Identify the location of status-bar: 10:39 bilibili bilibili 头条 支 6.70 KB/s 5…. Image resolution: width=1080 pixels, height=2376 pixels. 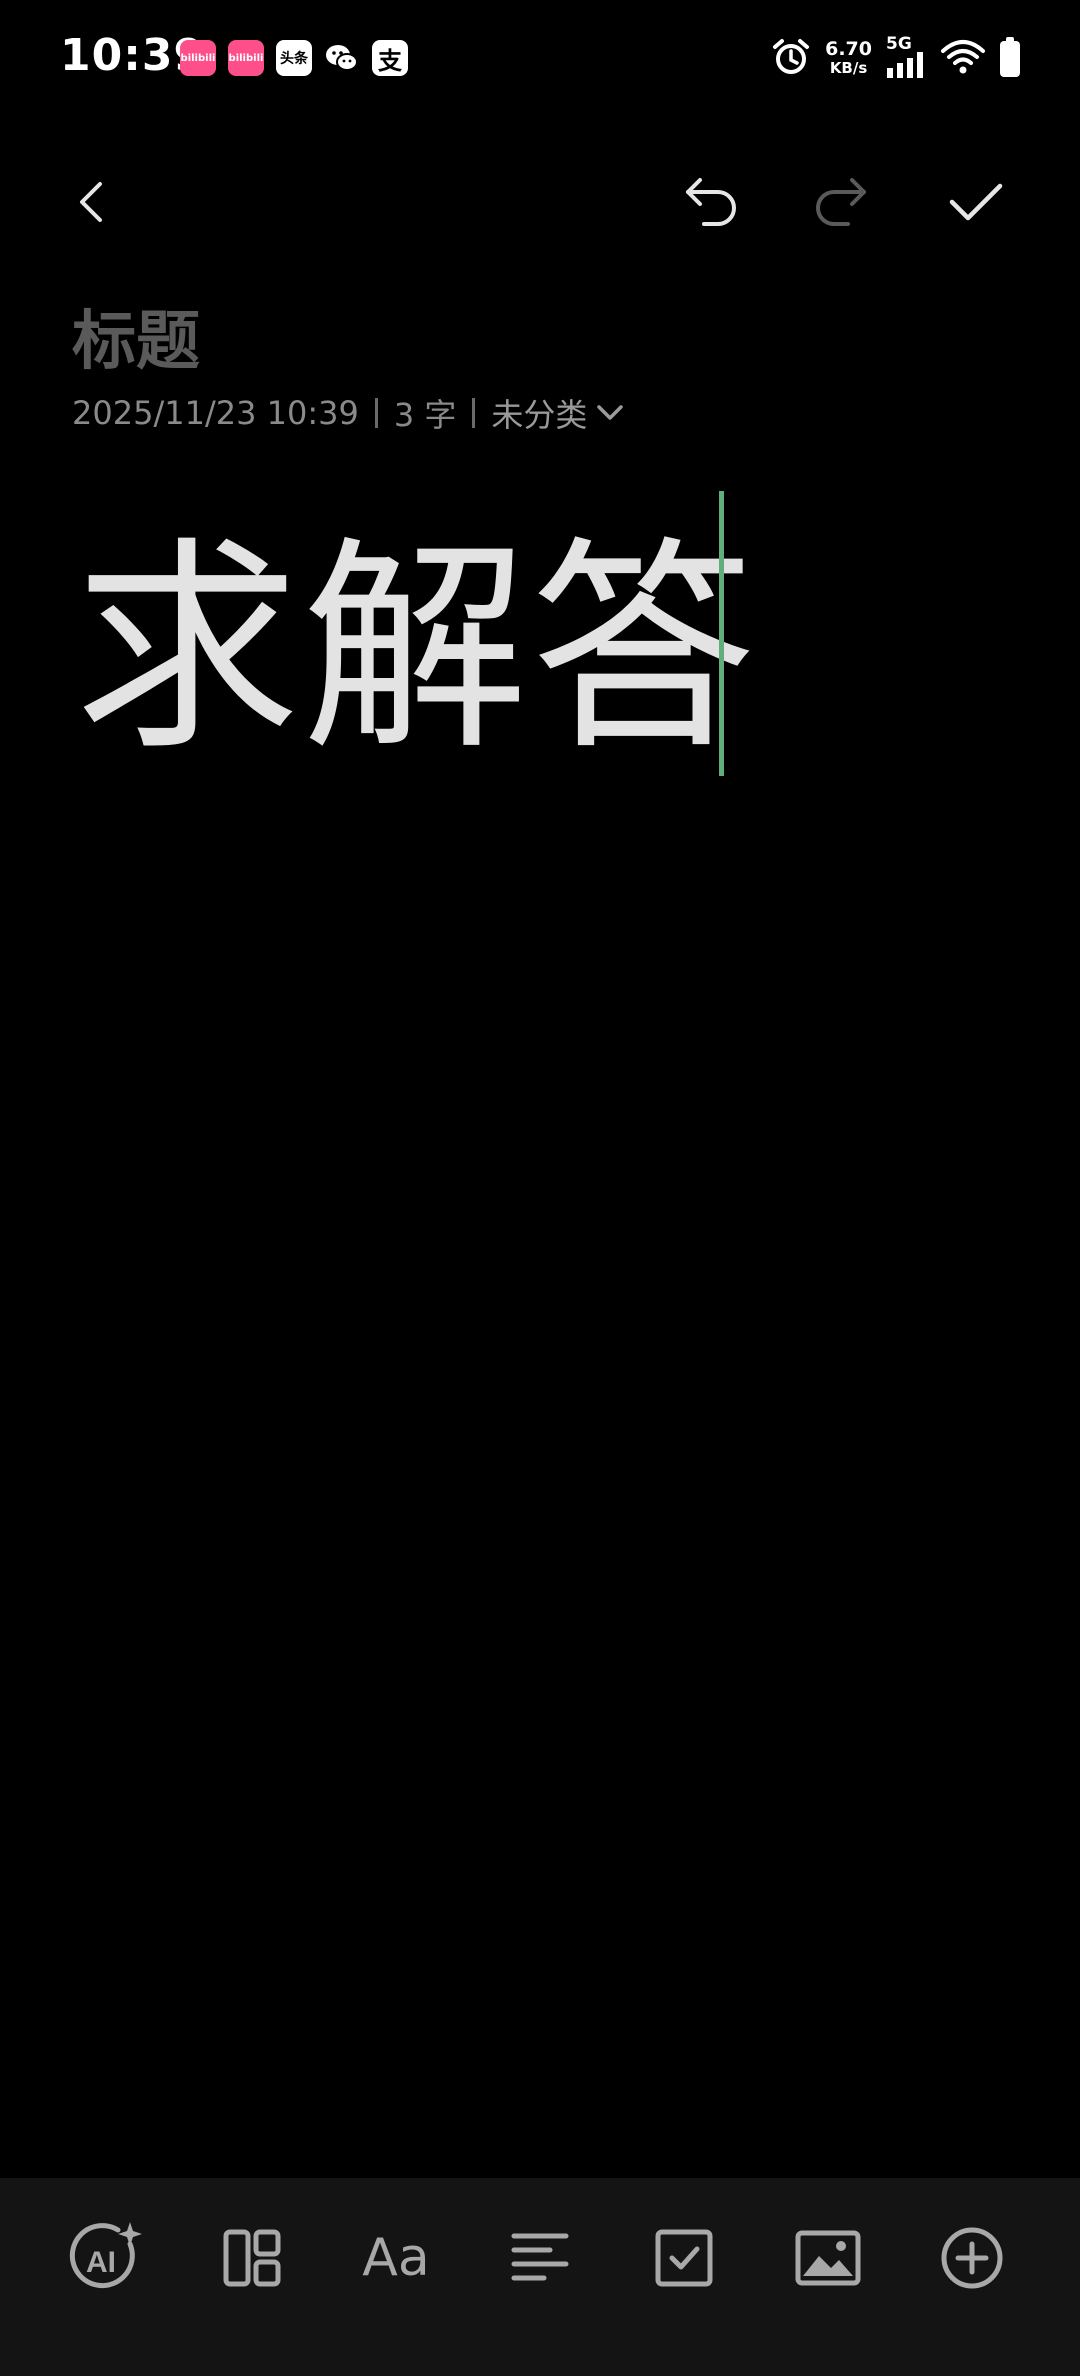
(540, 60).